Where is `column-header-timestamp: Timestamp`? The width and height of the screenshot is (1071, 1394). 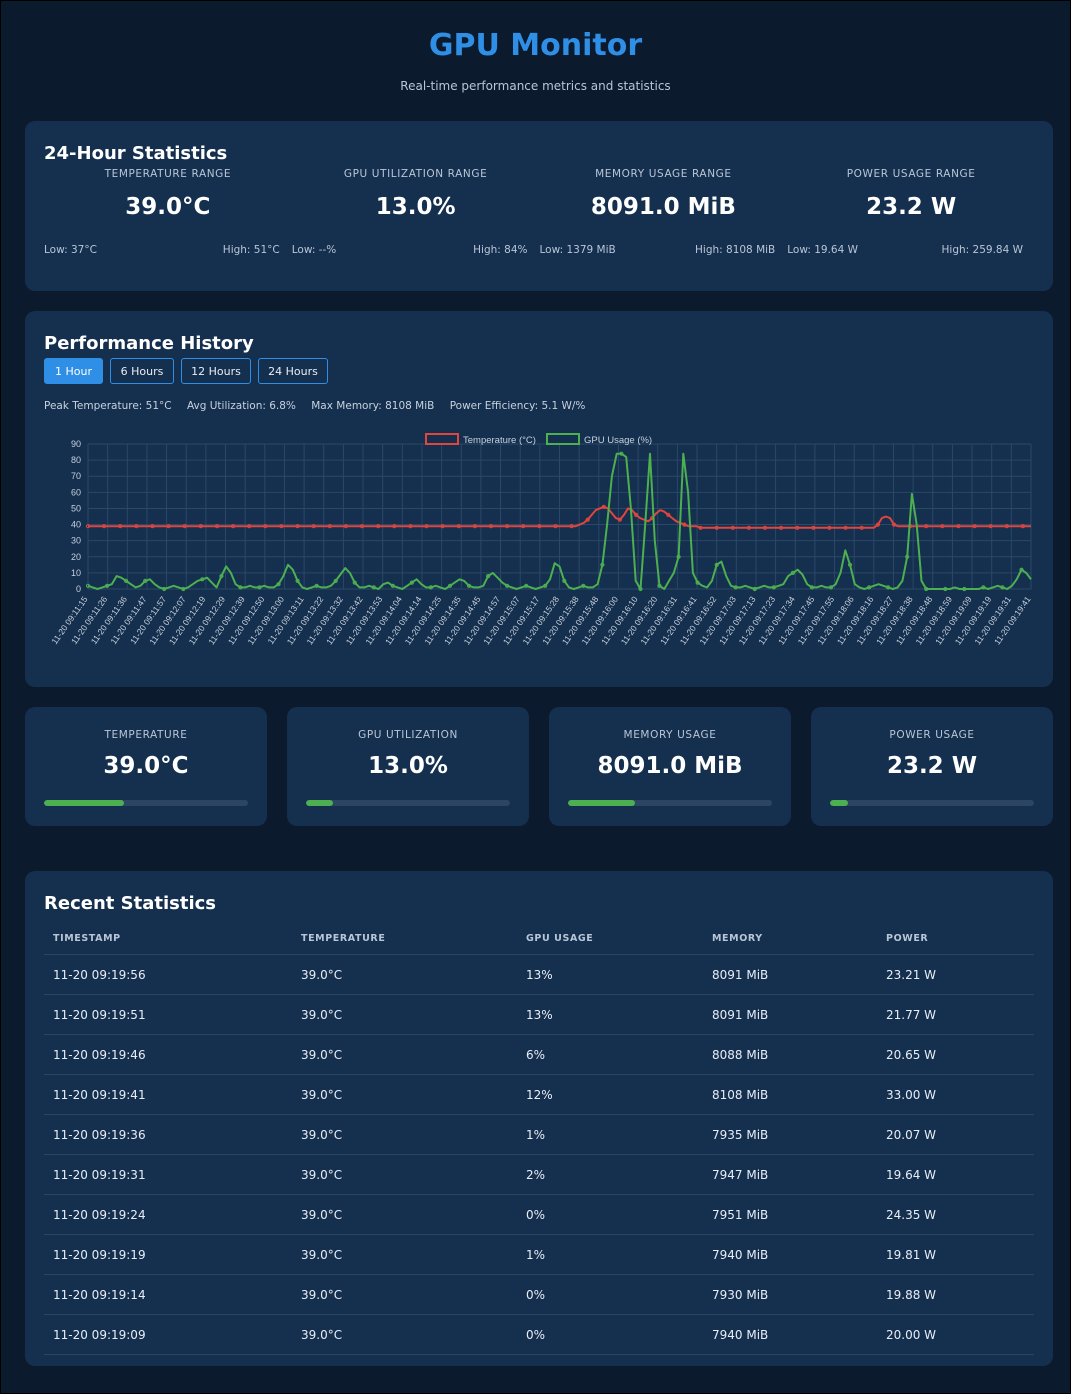 column-header-timestamp: Timestamp is located at coordinates (168, 938).